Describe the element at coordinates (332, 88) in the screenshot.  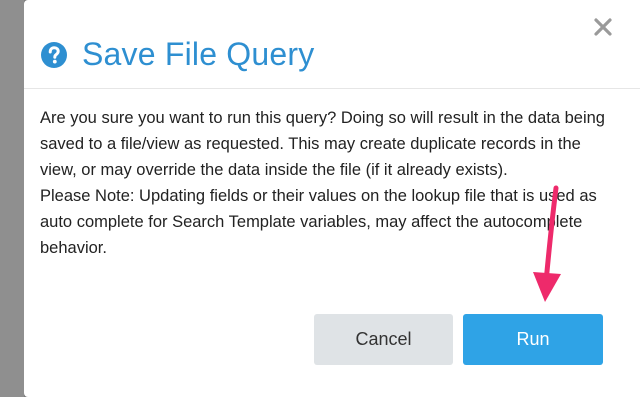
I see `header-divider` at that location.